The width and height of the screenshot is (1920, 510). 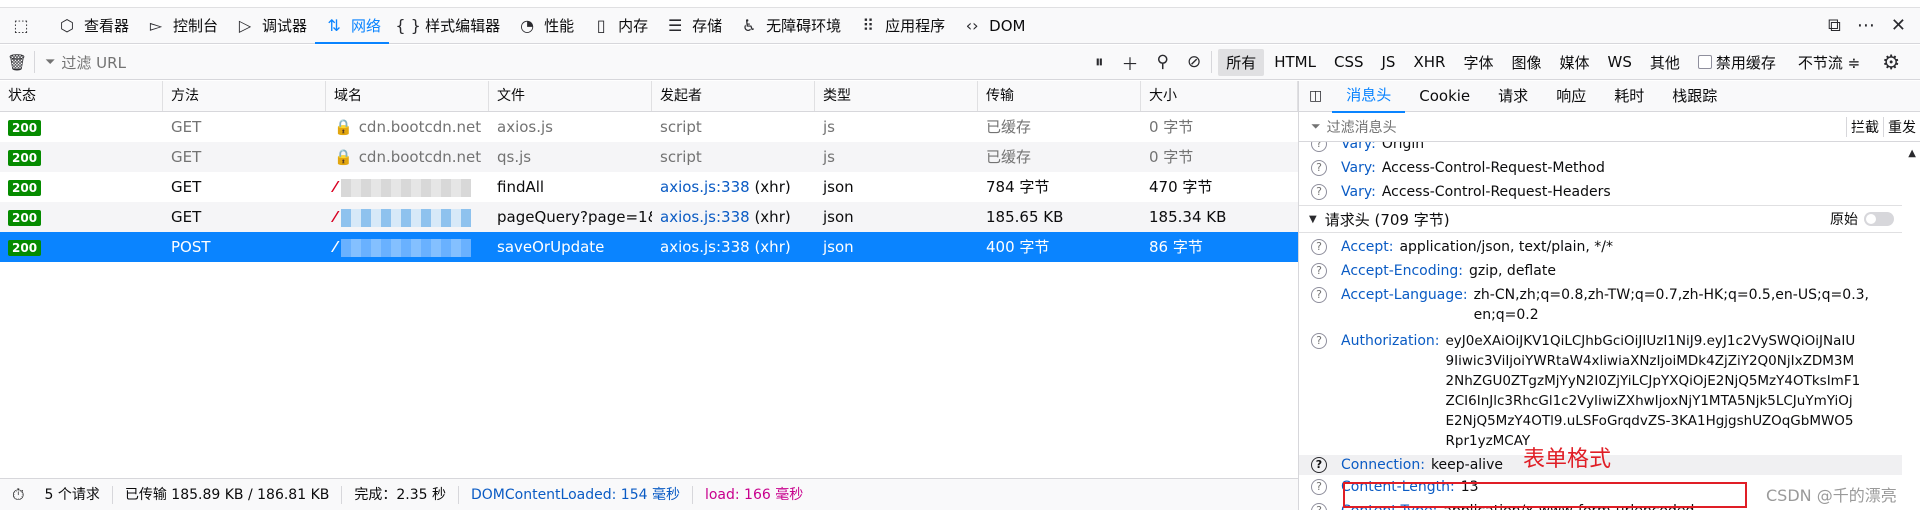 What do you see at coordinates (838, 217) in the screenshot?
I see `type-cell: json` at bounding box center [838, 217].